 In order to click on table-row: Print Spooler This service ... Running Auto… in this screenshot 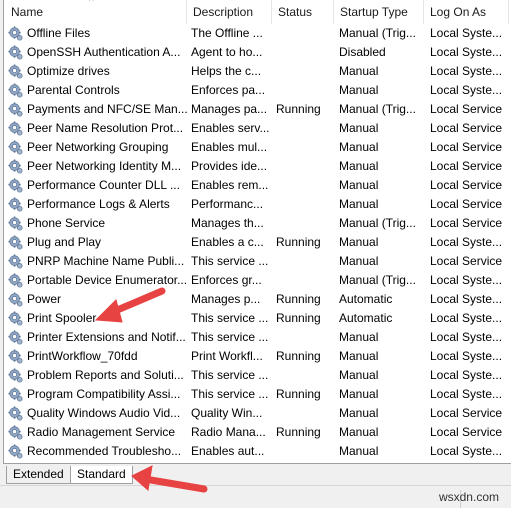, I will do `click(257, 318)`.